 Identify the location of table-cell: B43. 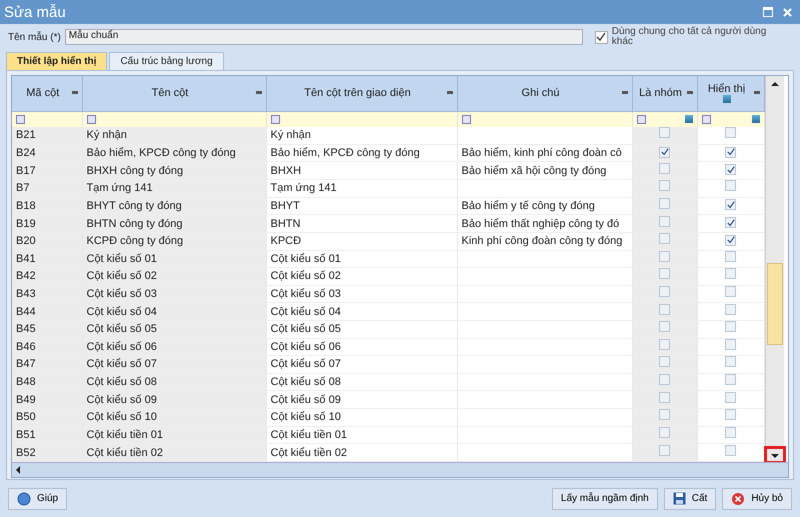
(47, 294).